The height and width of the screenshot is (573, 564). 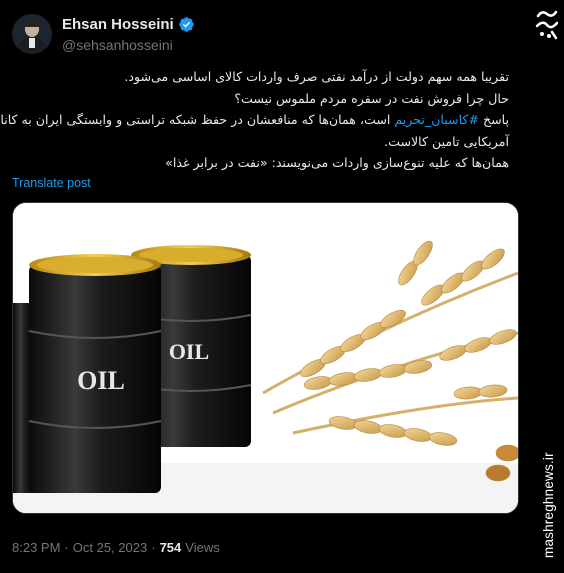 I want to click on oil-barrel-front: OIL, so click(x=95, y=373).